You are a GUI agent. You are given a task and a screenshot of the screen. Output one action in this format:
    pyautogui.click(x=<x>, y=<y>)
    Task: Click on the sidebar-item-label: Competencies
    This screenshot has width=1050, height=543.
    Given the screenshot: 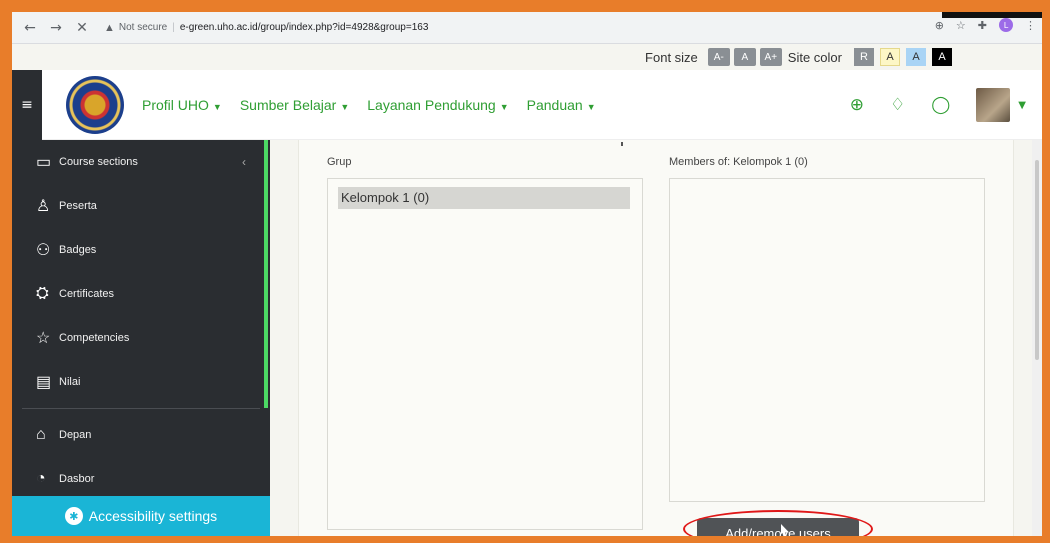 What is the action you would take?
    pyautogui.click(x=94, y=338)
    